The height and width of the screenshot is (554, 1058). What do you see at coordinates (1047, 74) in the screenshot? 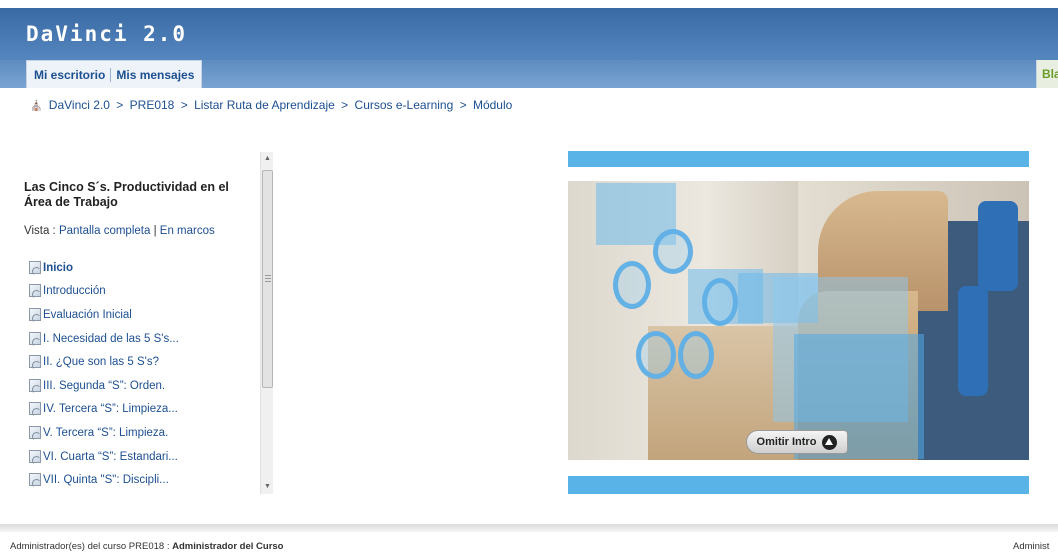
I see `tab-right-truncated: Bla` at bounding box center [1047, 74].